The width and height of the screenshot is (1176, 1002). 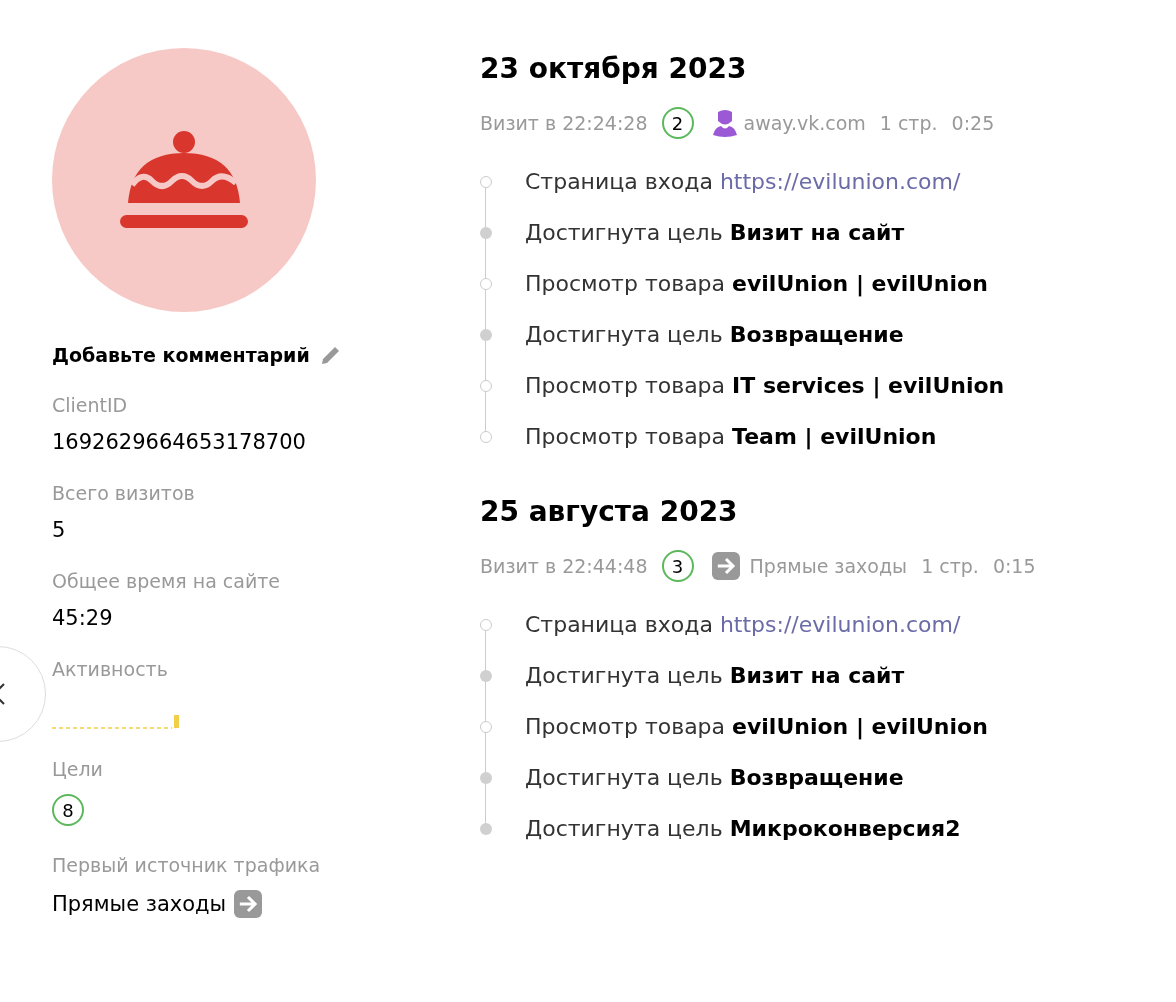 I want to click on field-label: Цели, so click(x=78, y=769).